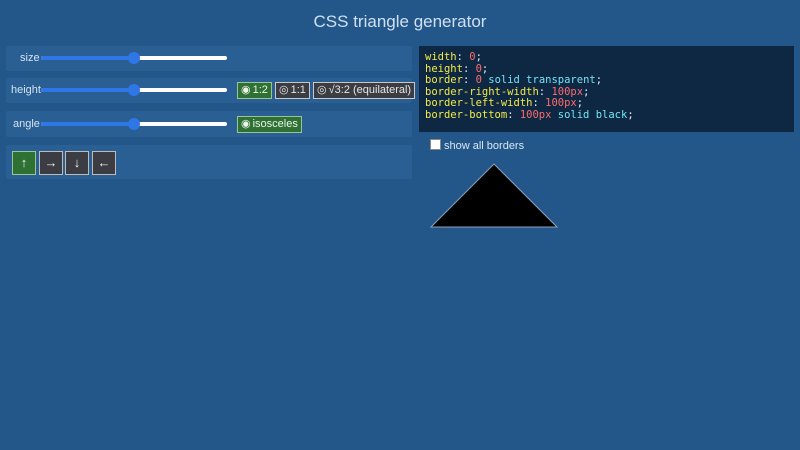  I want to click on size-slider, so click(134, 58).